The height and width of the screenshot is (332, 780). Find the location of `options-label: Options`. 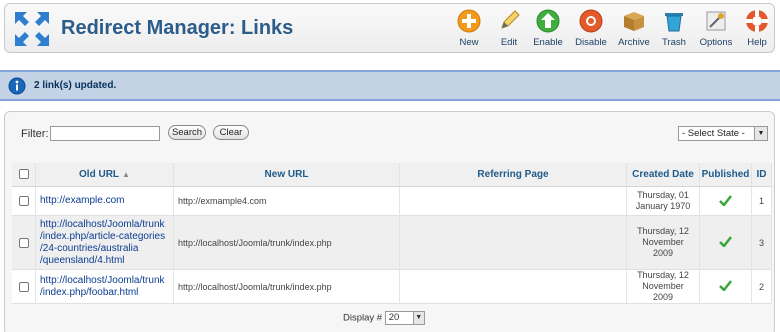

options-label: Options is located at coordinates (716, 42).